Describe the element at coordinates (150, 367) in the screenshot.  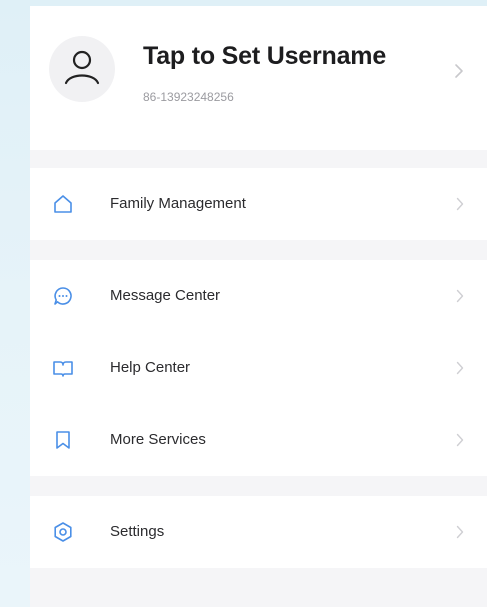
I see `menu-item-label: Help Center` at that location.